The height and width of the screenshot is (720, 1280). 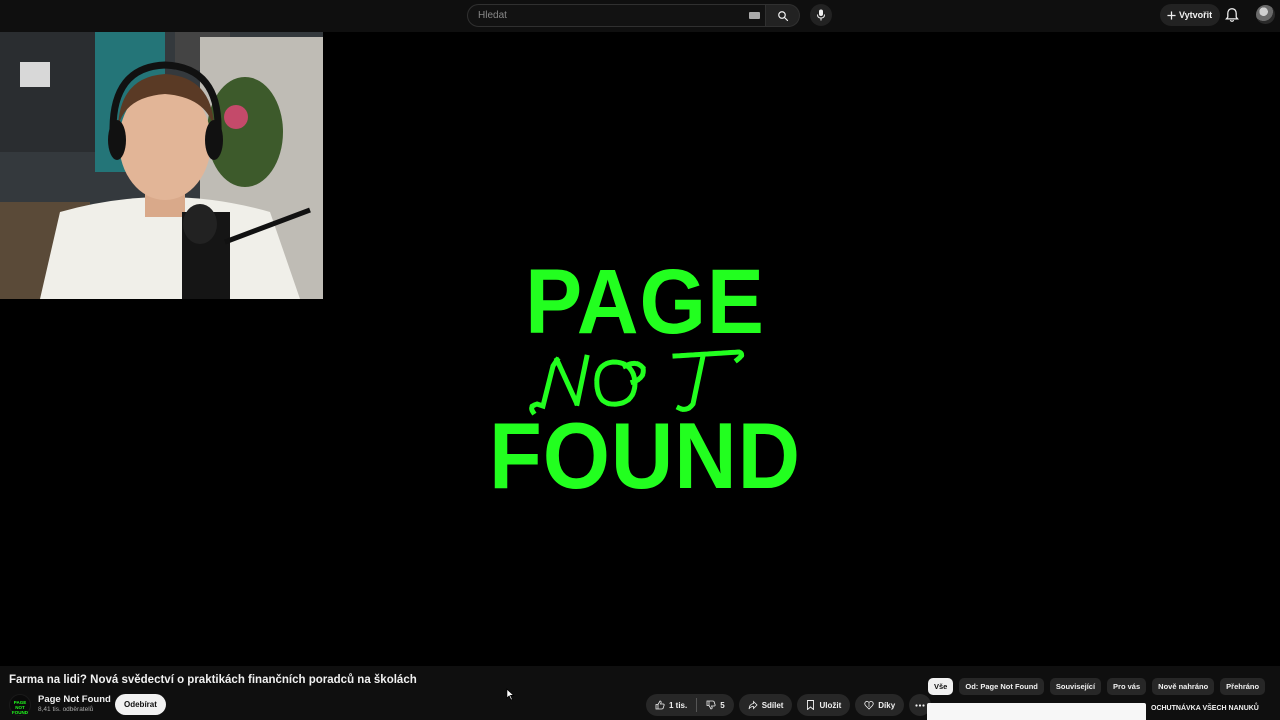 What do you see at coordinates (510, 694) in the screenshot?
I see `mouse-cursor-icon` at bounding box center [510, 694].